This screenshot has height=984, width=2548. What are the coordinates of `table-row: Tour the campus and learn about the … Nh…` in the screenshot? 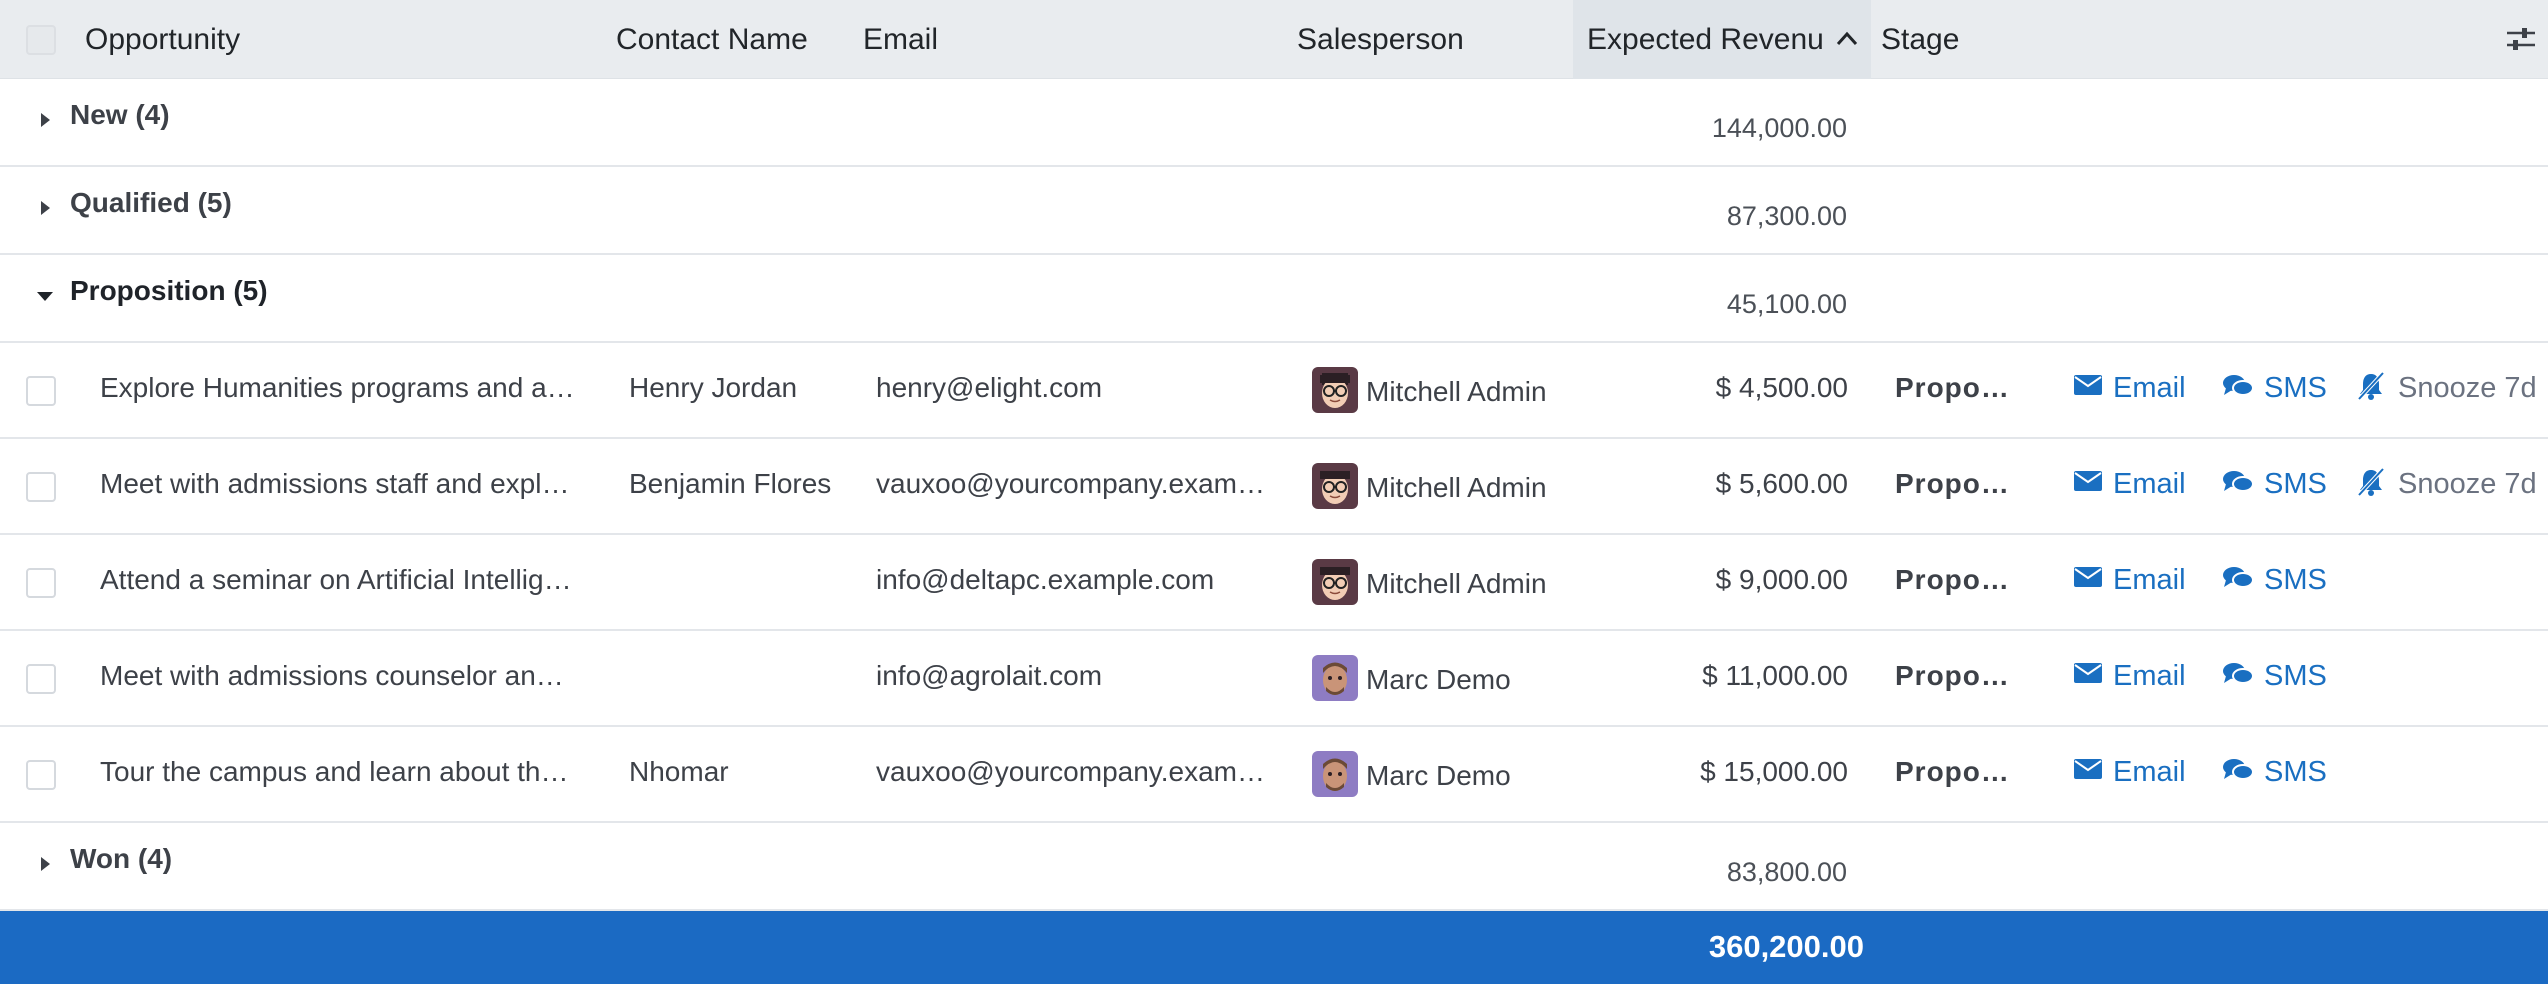 It's located at (1274, 775).